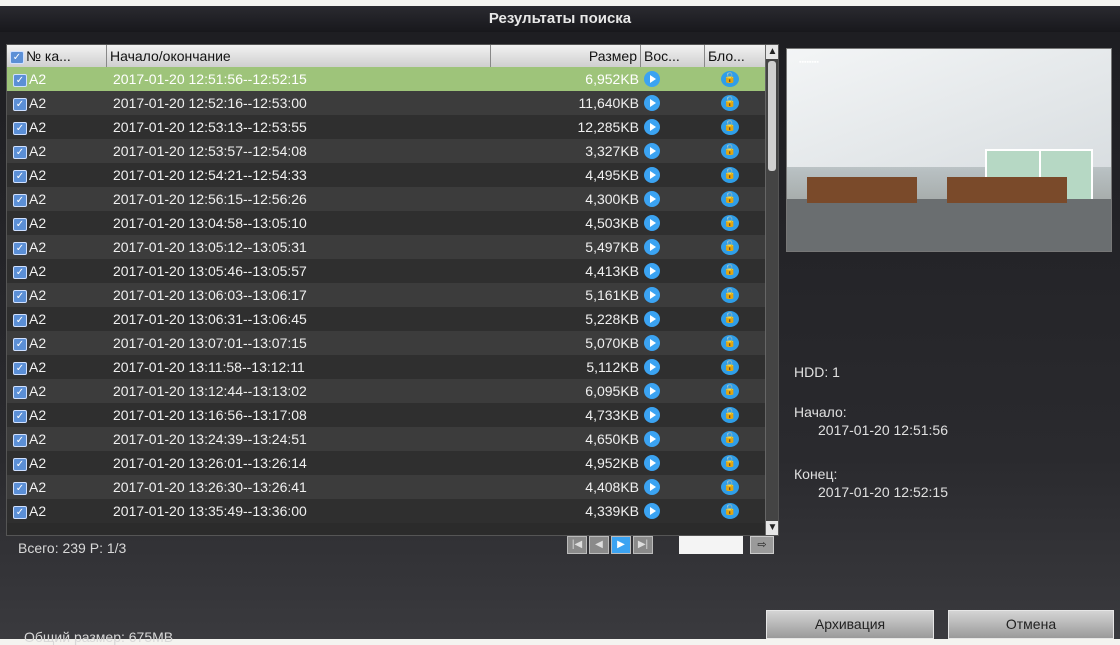 The height and width of the screenshot is (645, 1120). What do you see at coordinates (643, 545) in the screenshot?
I see `last-page-icon: ▶|` at bounding box center [643, 545].